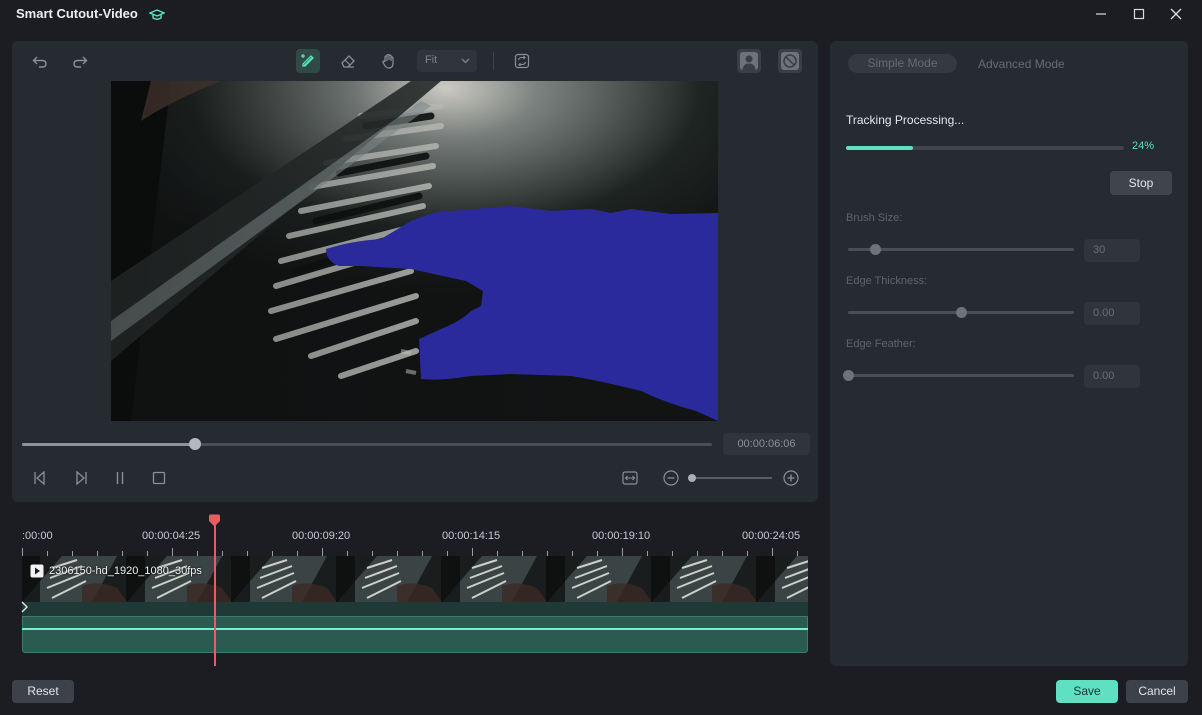 The width and height of the screenshot is (1202, 715). Describe the element at coordinates (431, 60) in the screenshot. I see `fit-dropdown-value: Fit` at that location.